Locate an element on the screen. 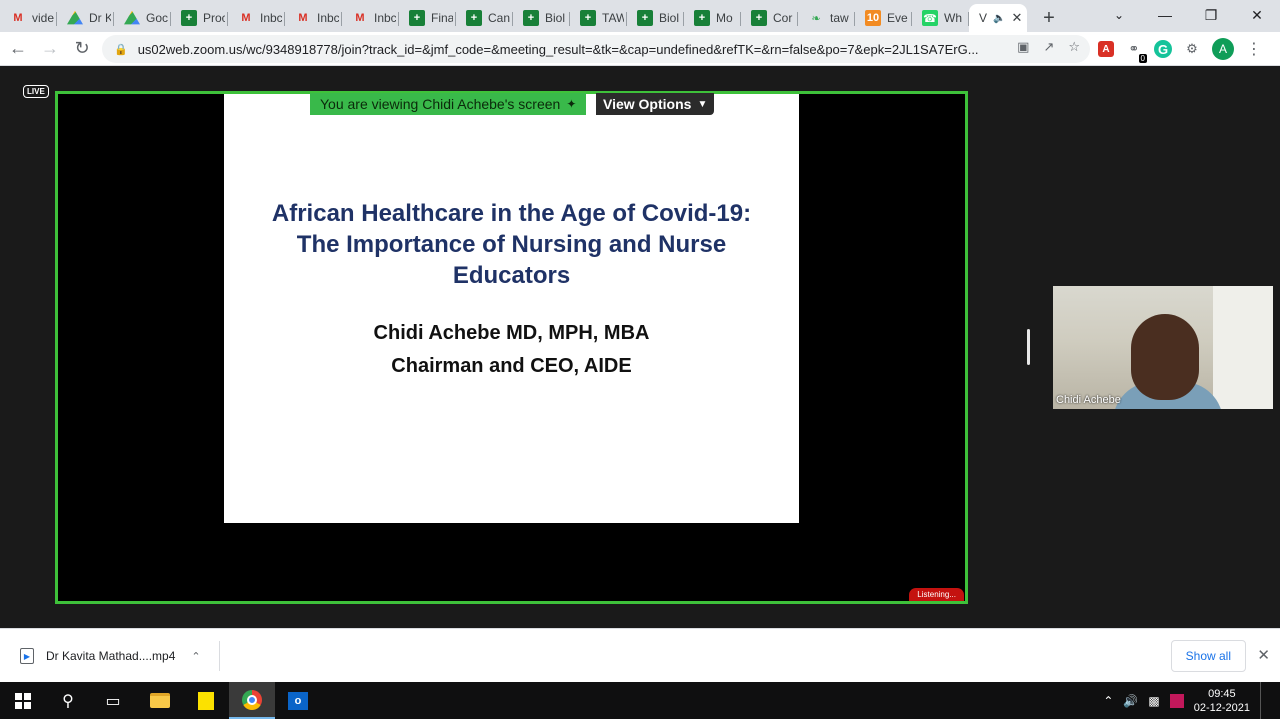  download-file-name: Dr Kavita Mathad....mp4 is located at coordinates (110, 656).